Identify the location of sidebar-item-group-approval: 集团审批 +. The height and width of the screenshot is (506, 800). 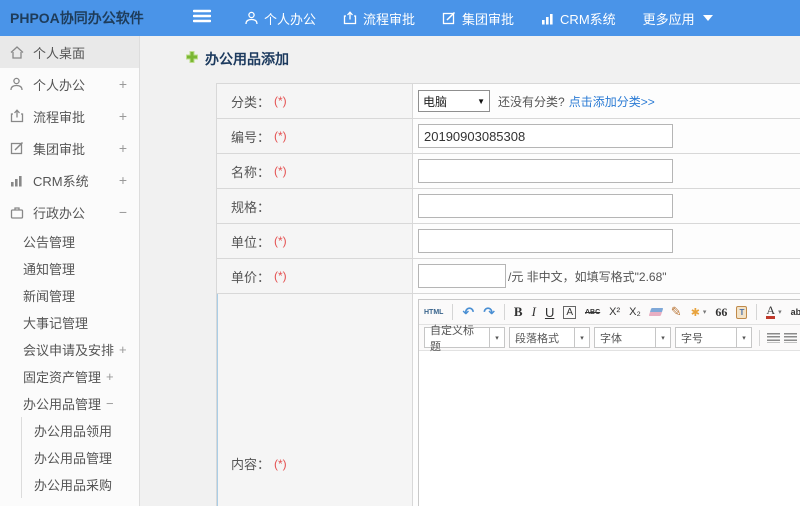
(69, 148).